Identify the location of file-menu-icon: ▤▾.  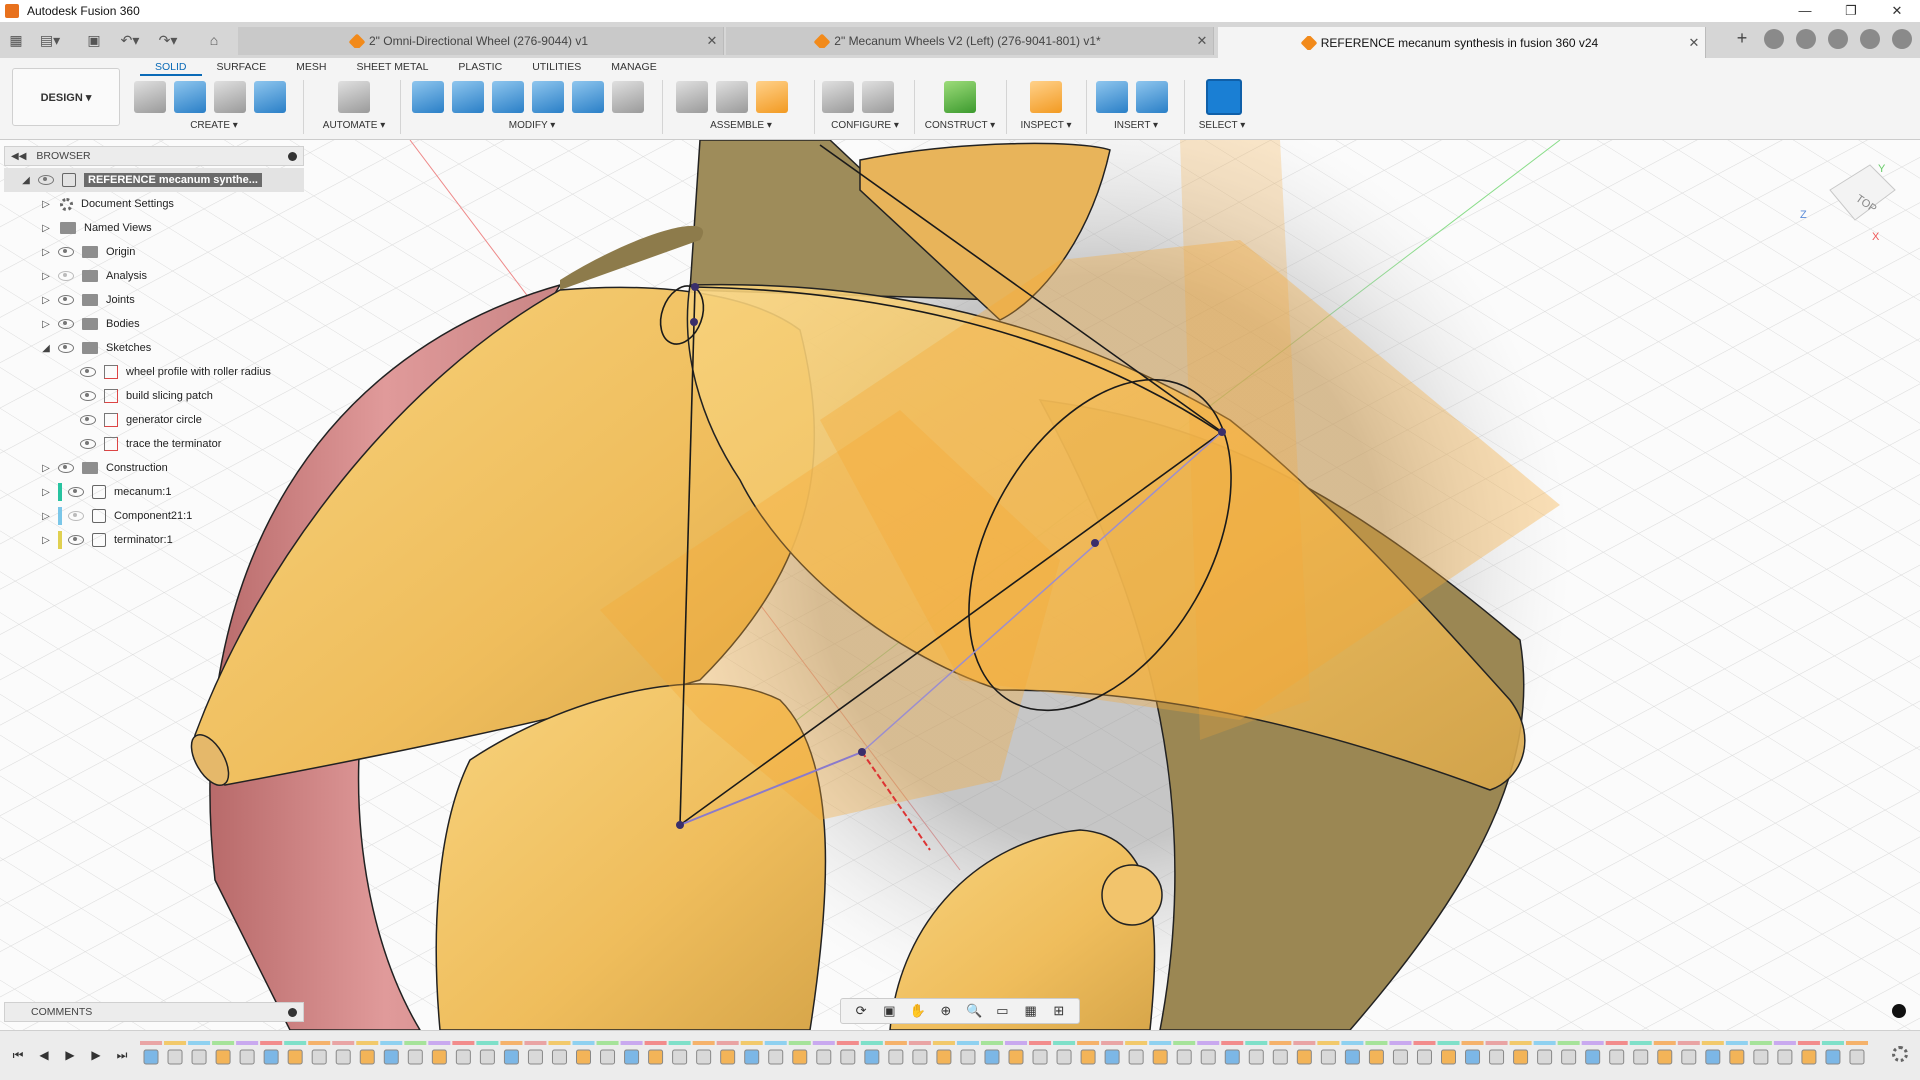
(50, 40).